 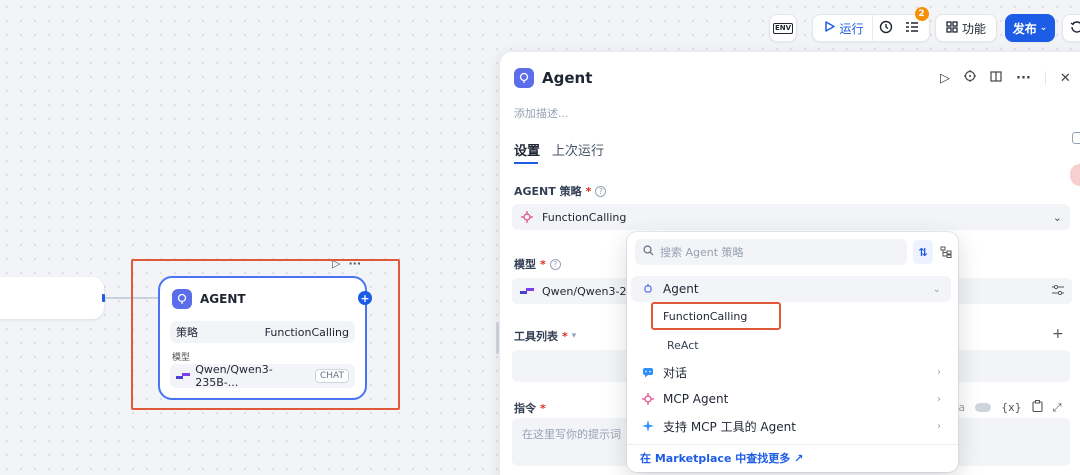 I want to click on env-button: ENV, so click(x=783, y=28).